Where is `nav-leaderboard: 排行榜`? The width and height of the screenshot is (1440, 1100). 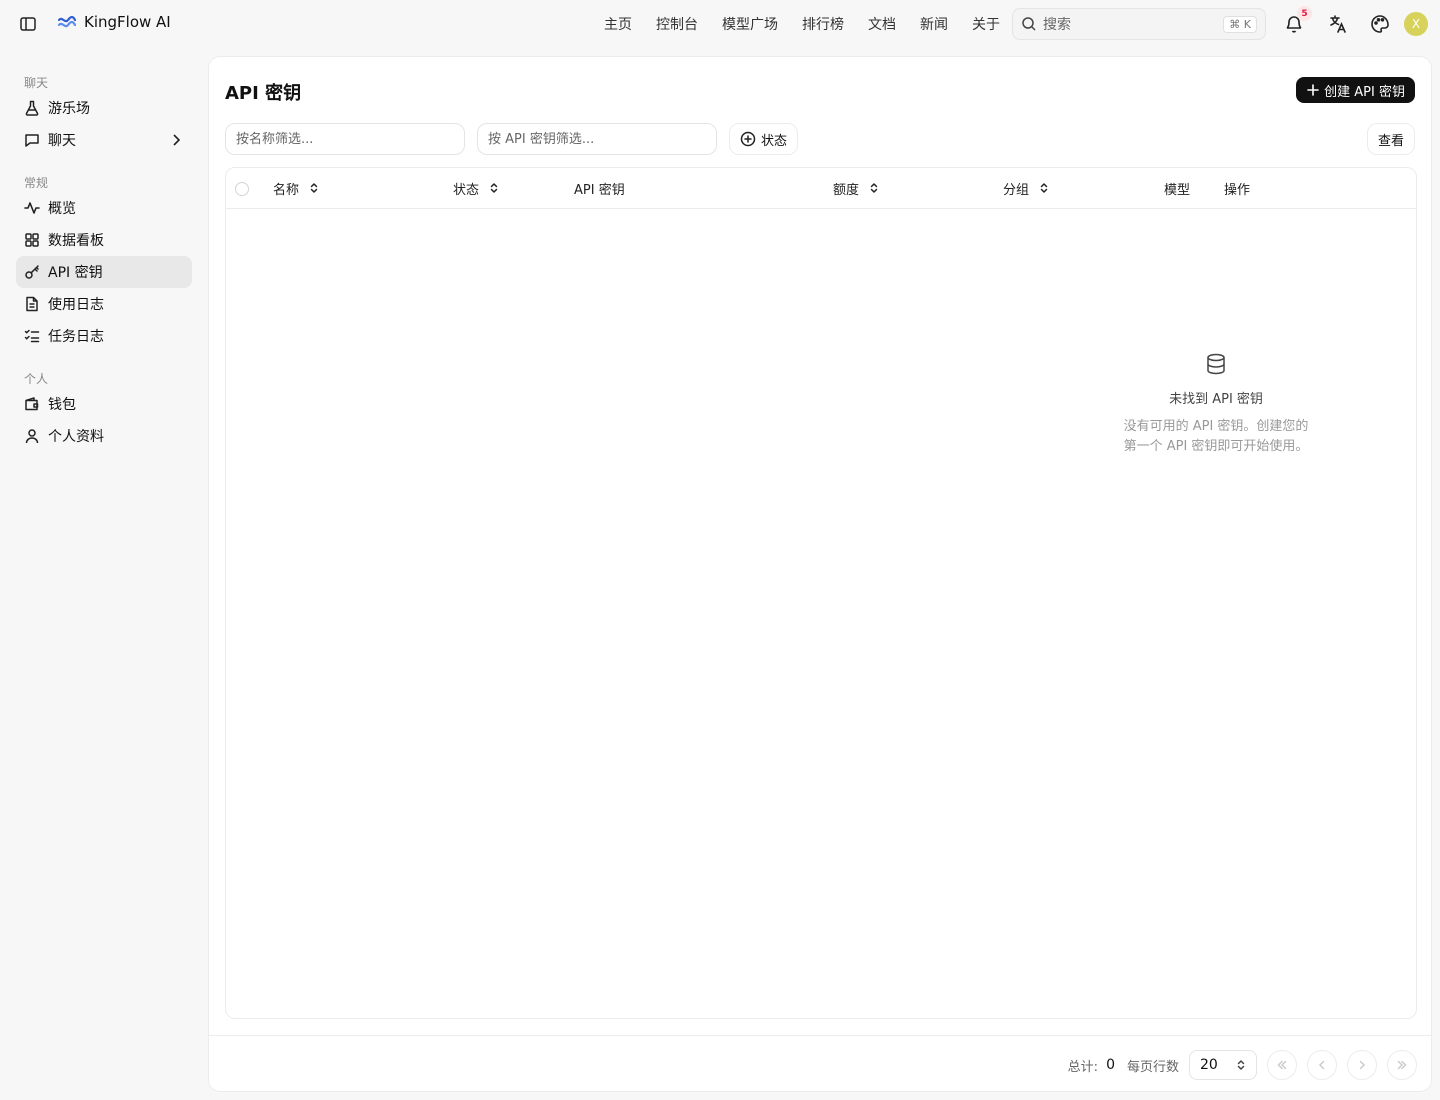
nav-leaderboard: 排行榜 is located at coordinates (823, 24).